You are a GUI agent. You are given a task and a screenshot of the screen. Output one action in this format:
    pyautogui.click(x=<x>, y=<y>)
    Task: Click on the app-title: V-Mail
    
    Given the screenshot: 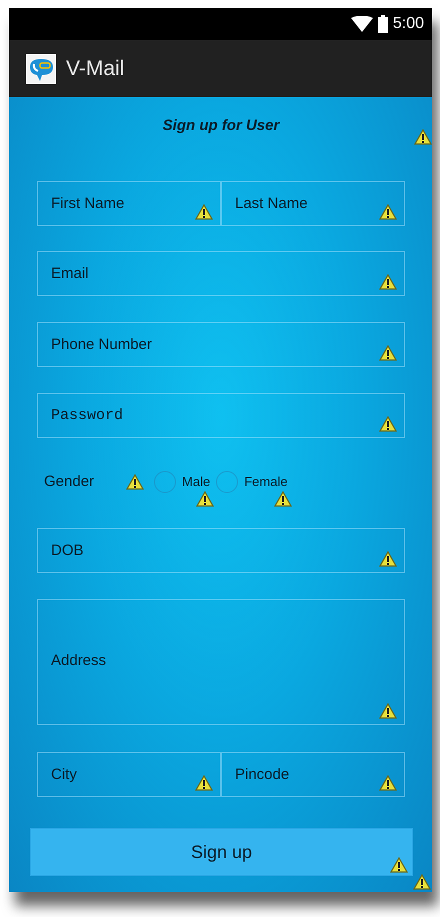 What is the action you would take?
    pyautogui.click(x=95, y=69)
    